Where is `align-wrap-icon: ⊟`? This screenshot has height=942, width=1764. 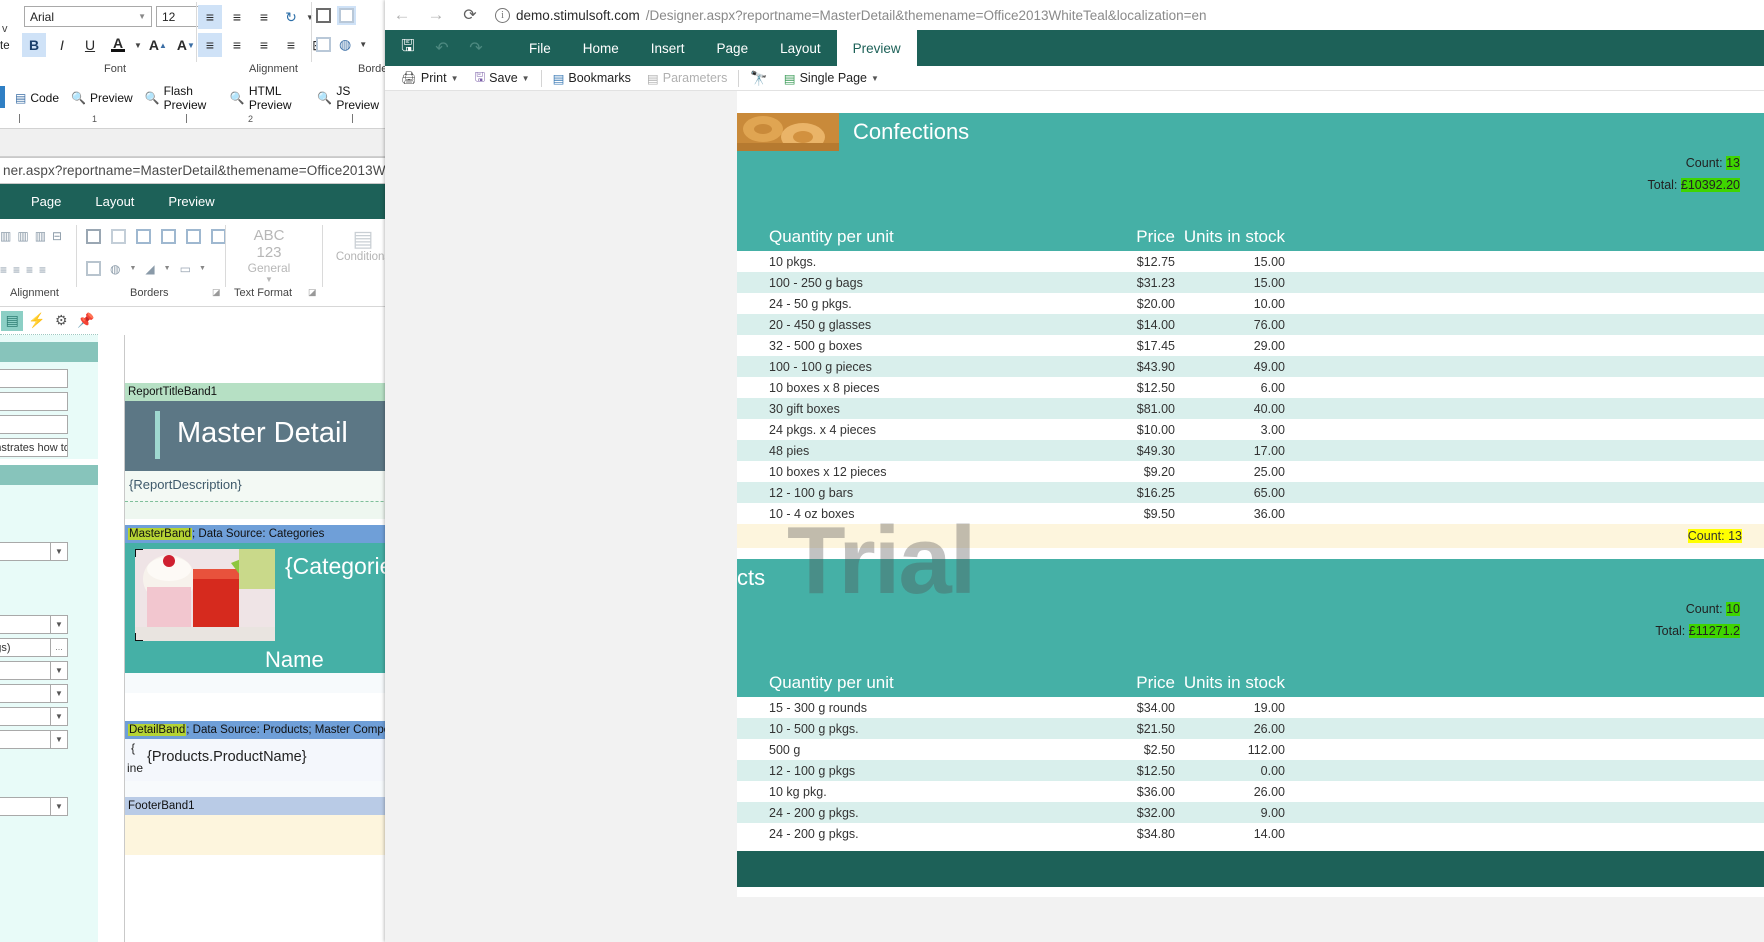
align-wrap-icon: ⊟ is located at coordinates (57, 236).